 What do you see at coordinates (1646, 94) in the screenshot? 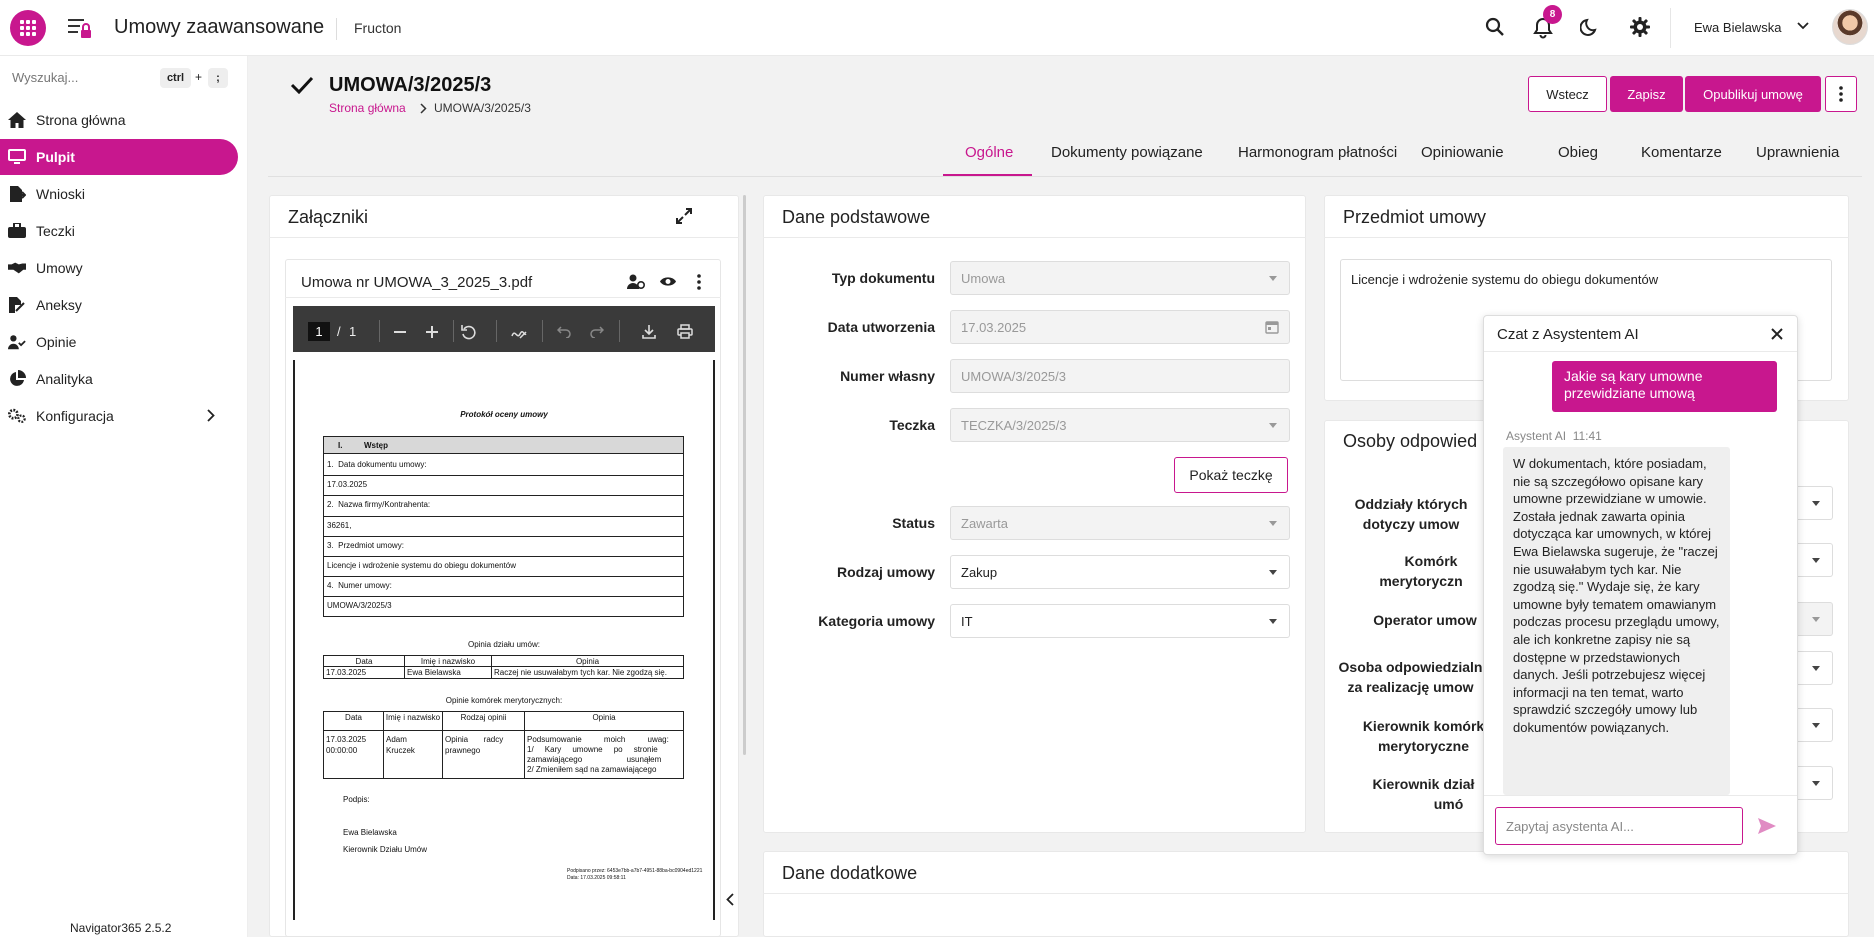
I see `save-button: Zapisz` at bounding box center [1646, 94].